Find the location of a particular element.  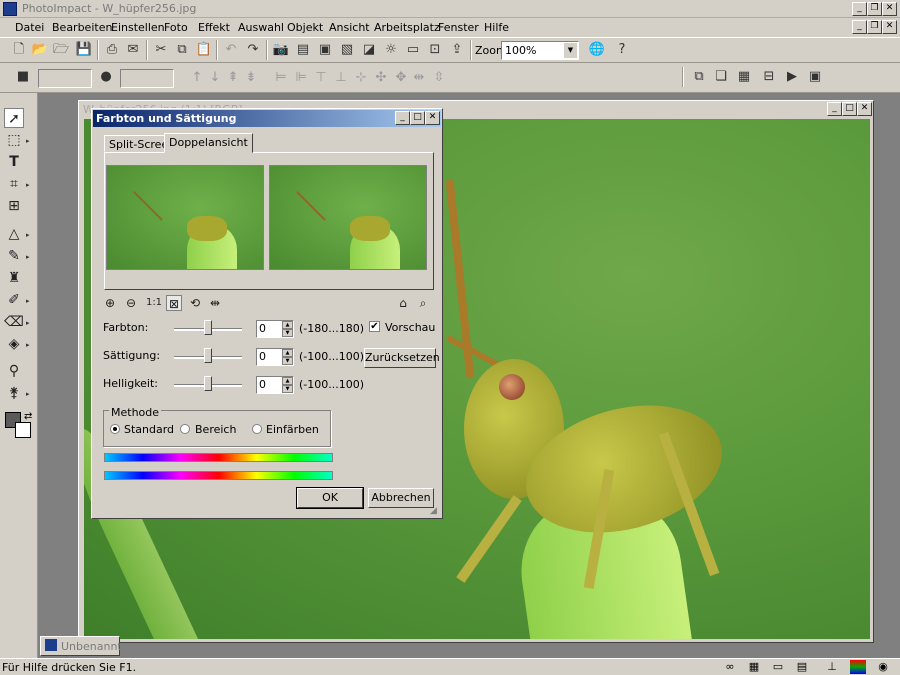

preview-checkbox: ✔ is located at coordinates (374, 326).